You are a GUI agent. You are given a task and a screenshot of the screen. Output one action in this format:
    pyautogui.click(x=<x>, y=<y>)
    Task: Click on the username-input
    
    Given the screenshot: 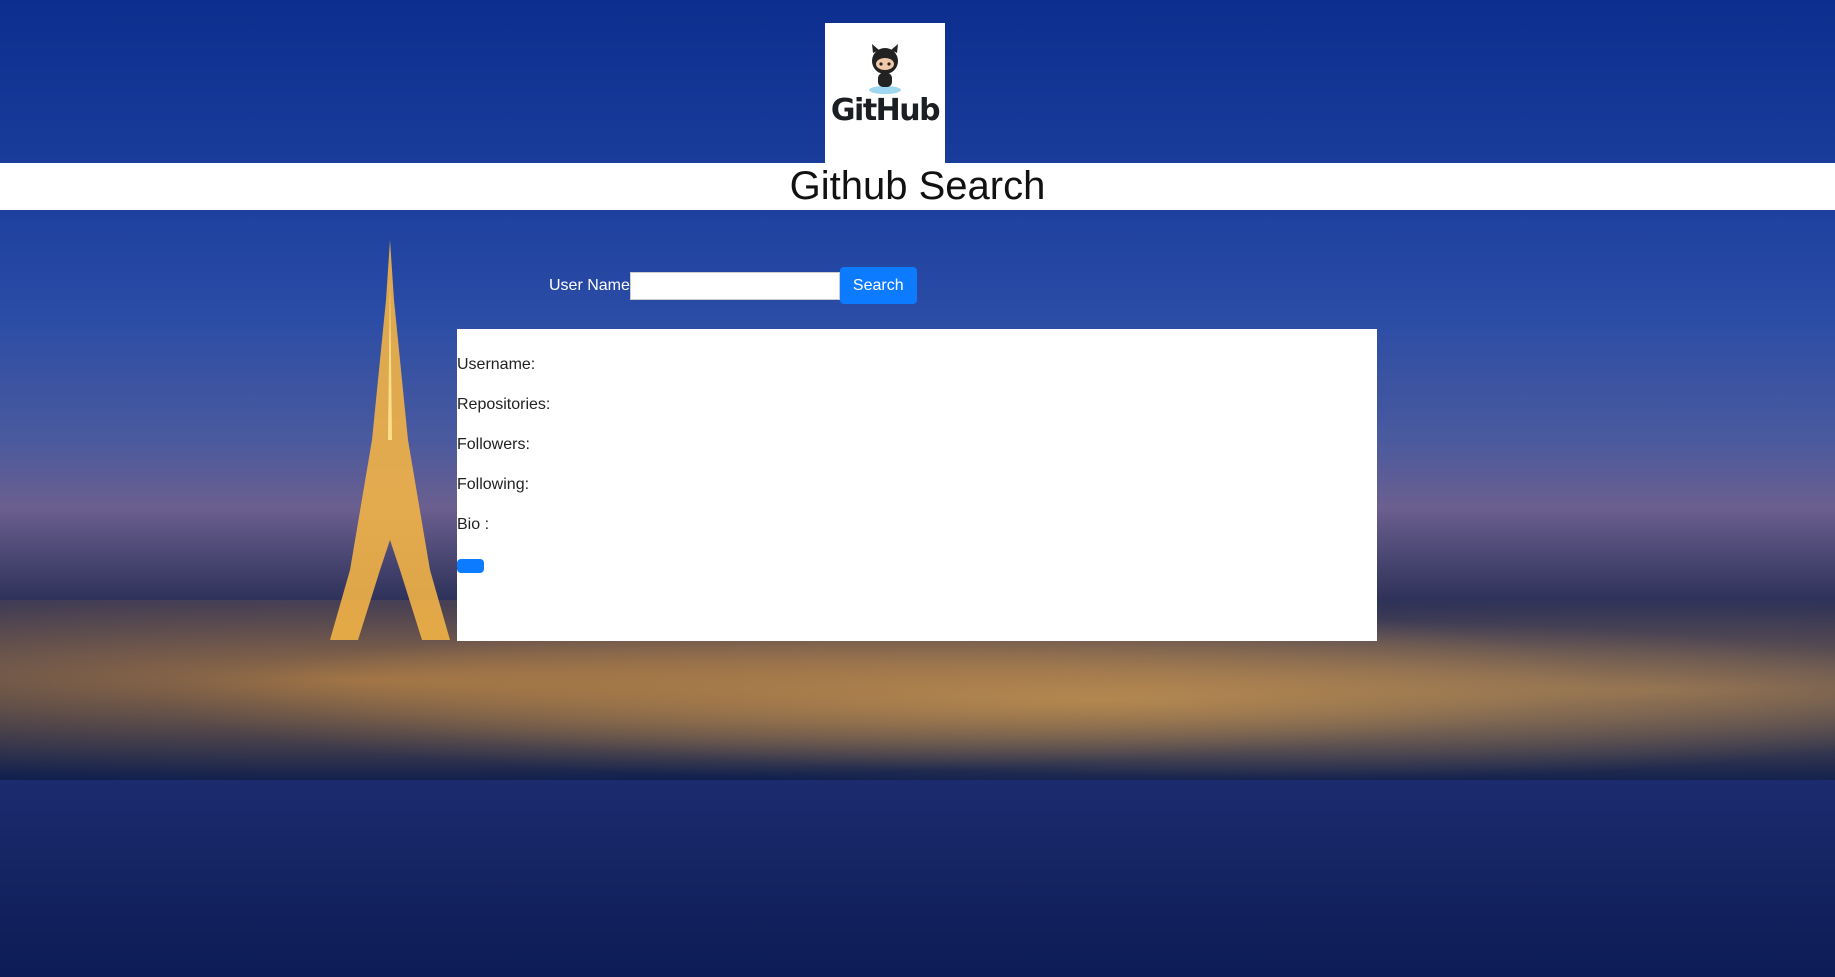 What is the action you would take?
    pyautogui.click(x=734, y=285)
    